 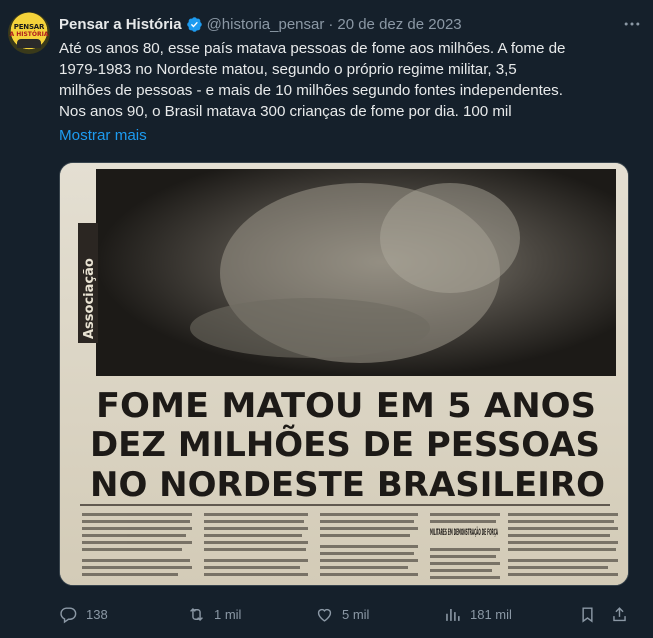 I want to click on reply-icon, so click(x=68, y=614).